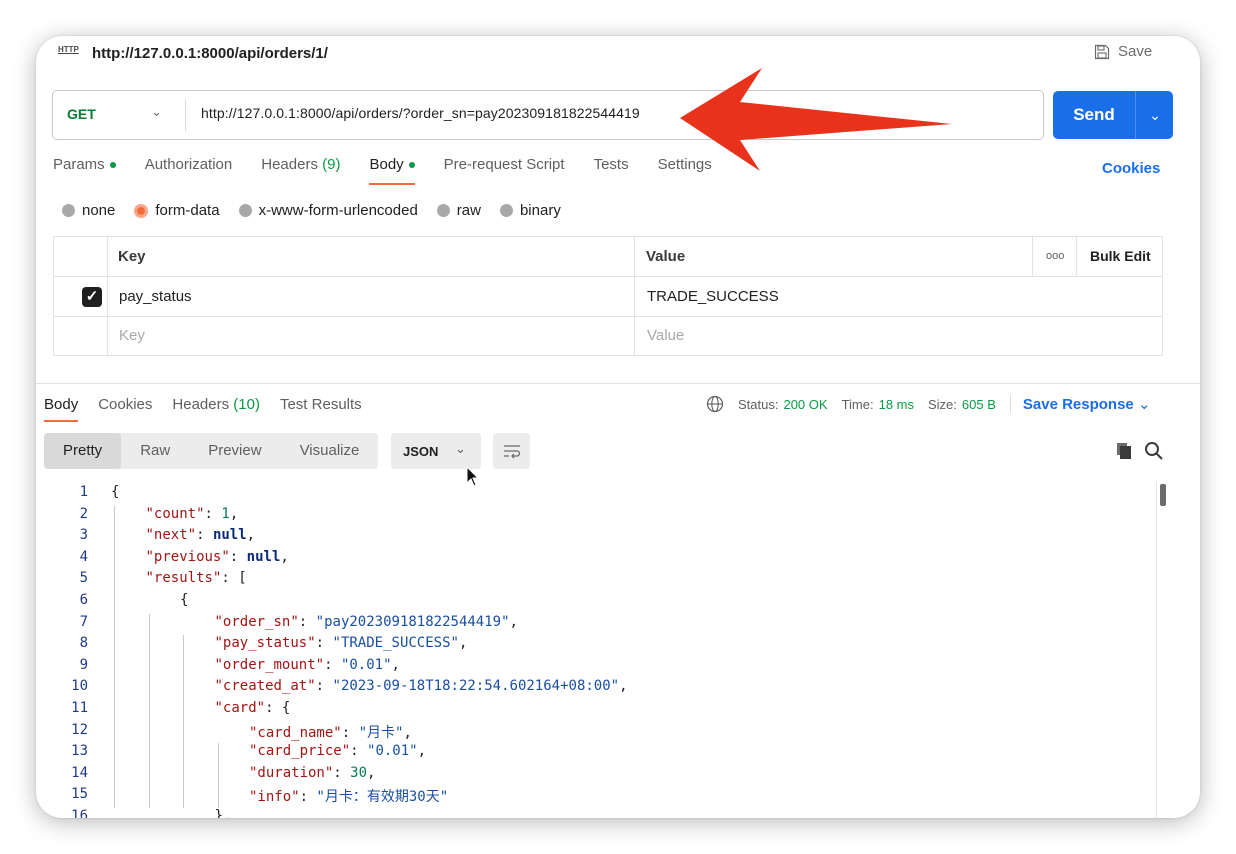  What do you see at coordinates (217, 557) in the screenshot?
I see `code-line: "previous": null,` at bounding box center [217, 557].